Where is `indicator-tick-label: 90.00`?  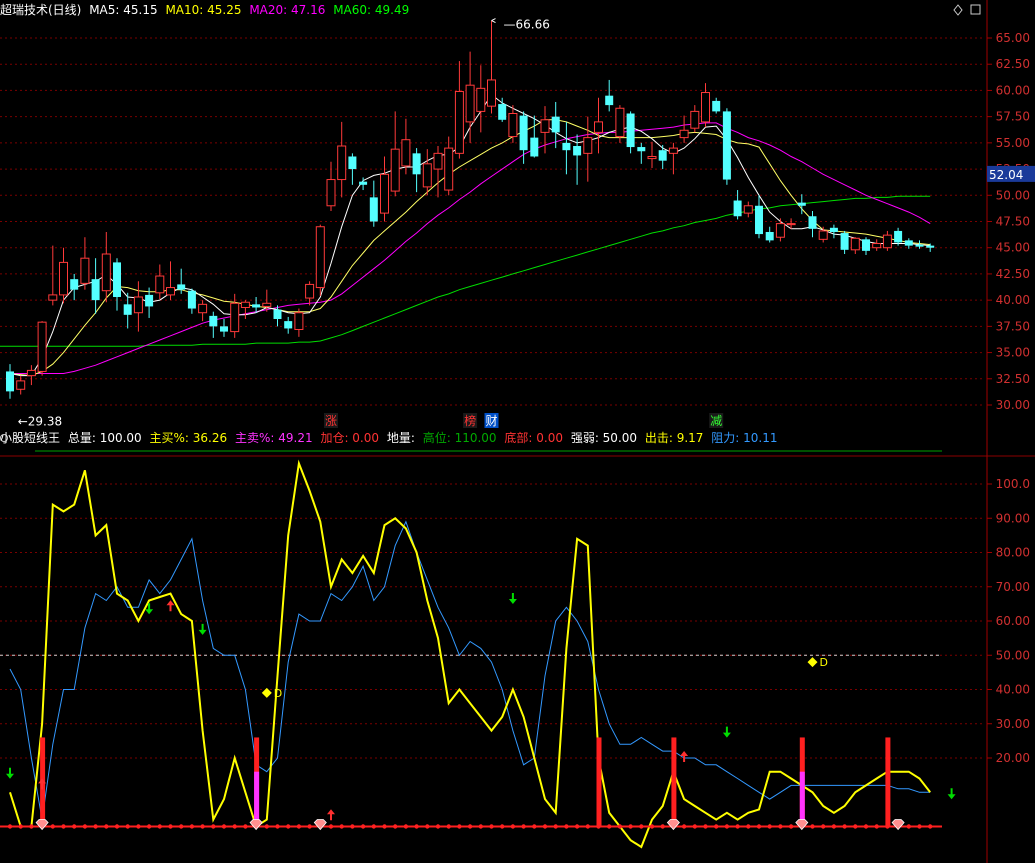 indicator-tick-label: 90.00 is located at coordinates (1013, 518).